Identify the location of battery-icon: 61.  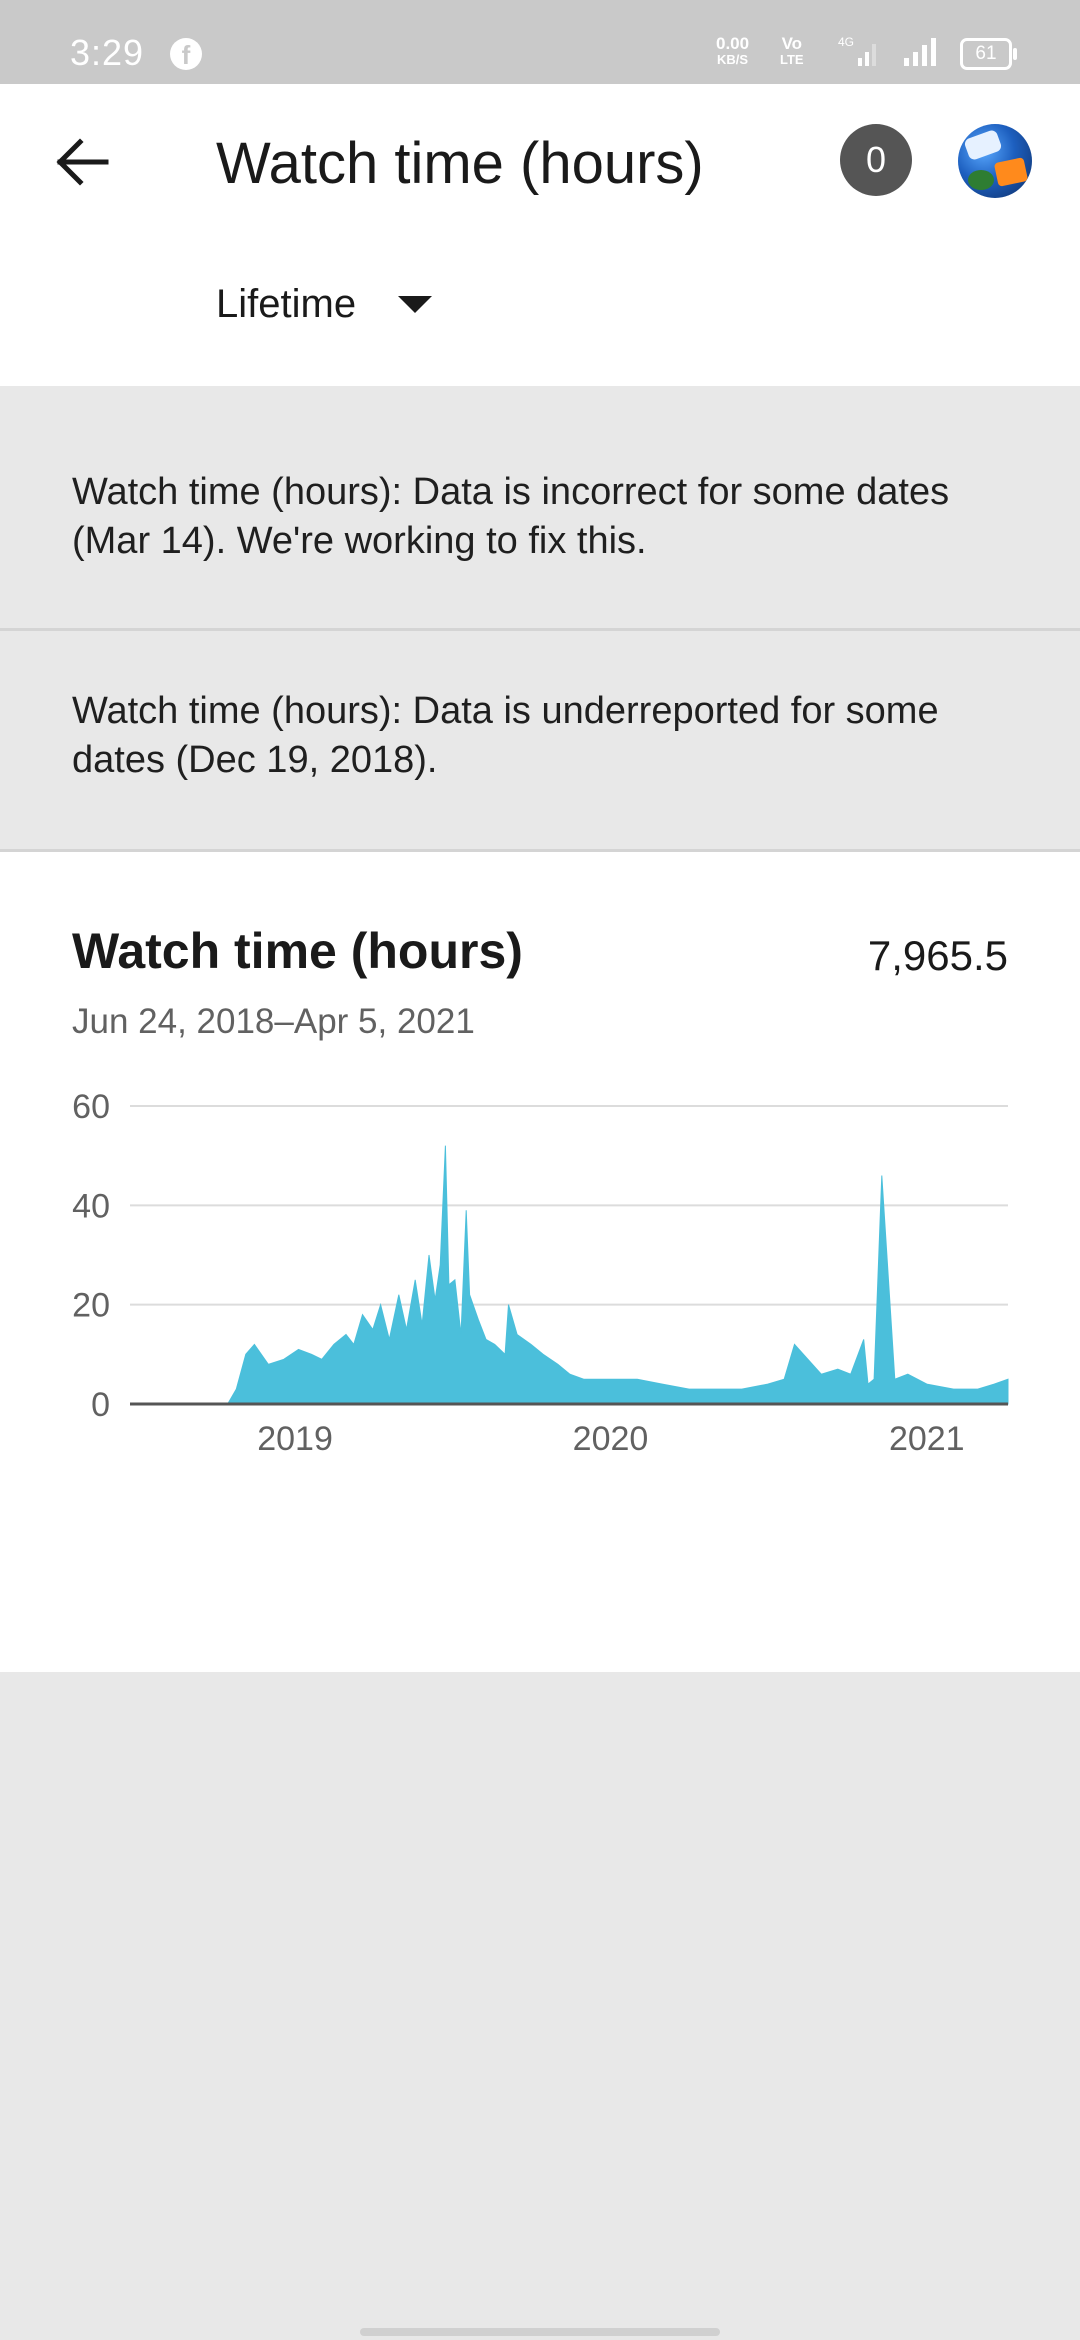
(988, 54).